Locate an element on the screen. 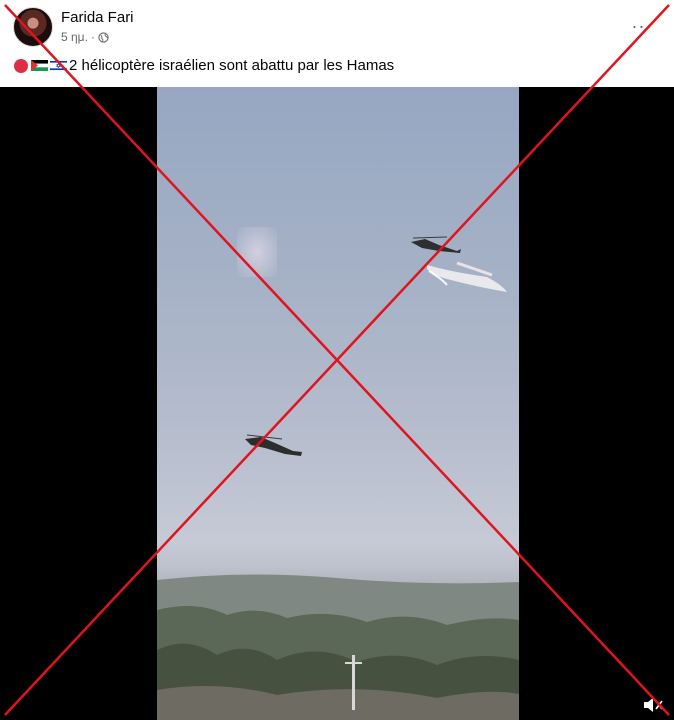  post-time: 5 ημ. is located at coordinates (74, 37).